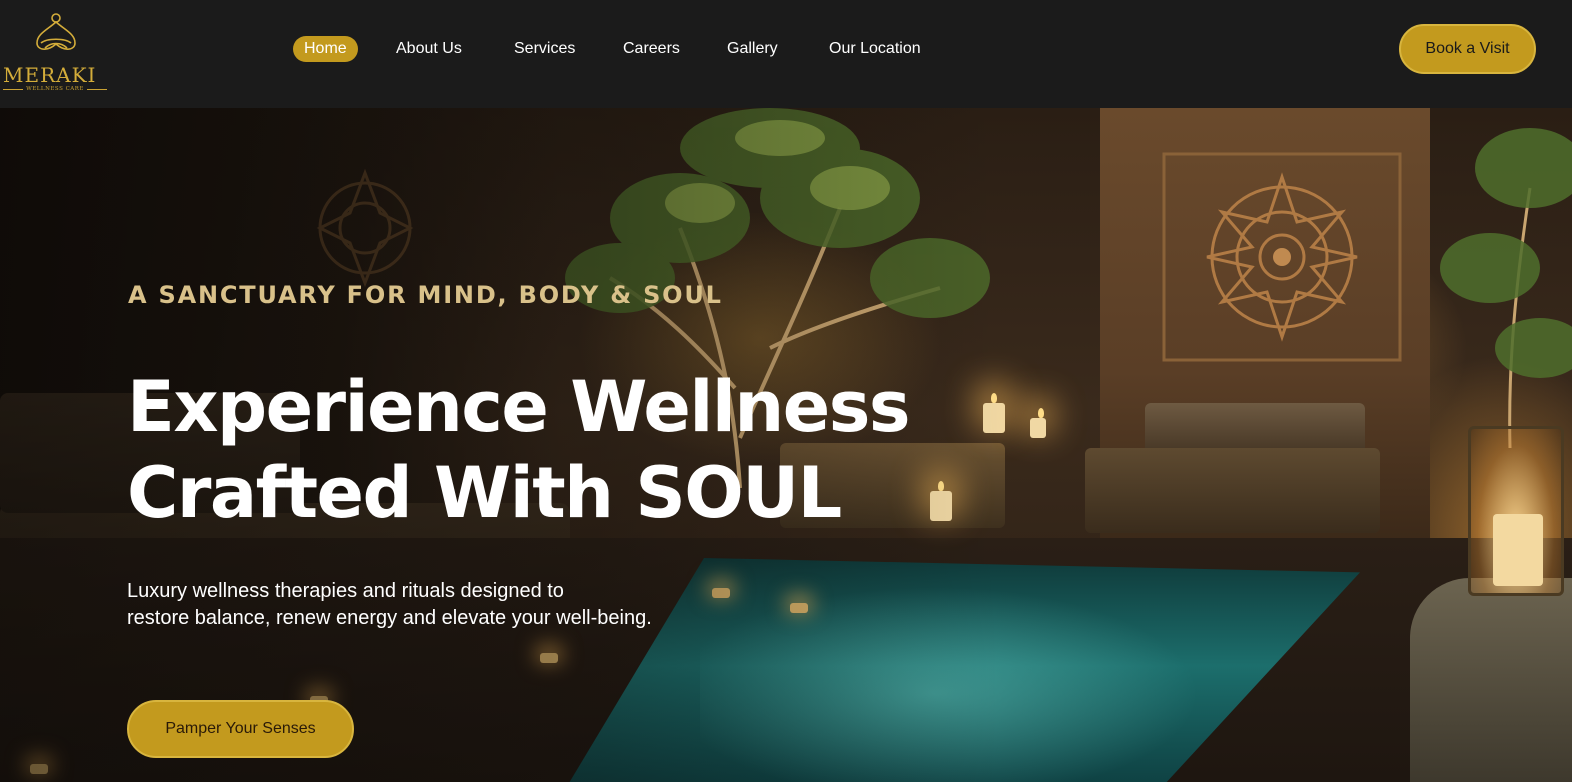 This screenshot has width=1572, height=782. I want to click on brand-tagline: WELLNESS CARE, so click(55, 89).